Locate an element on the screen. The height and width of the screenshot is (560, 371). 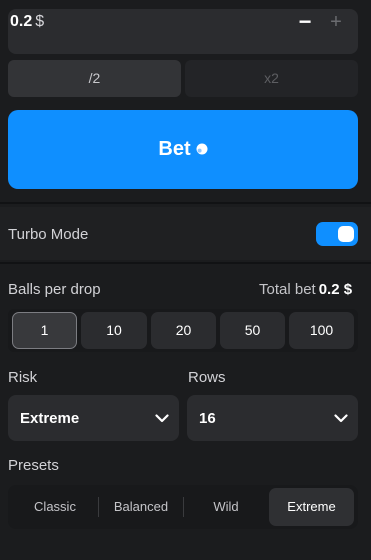
total-bet-value: 0.2 $ is located at coordinates (335, 289).